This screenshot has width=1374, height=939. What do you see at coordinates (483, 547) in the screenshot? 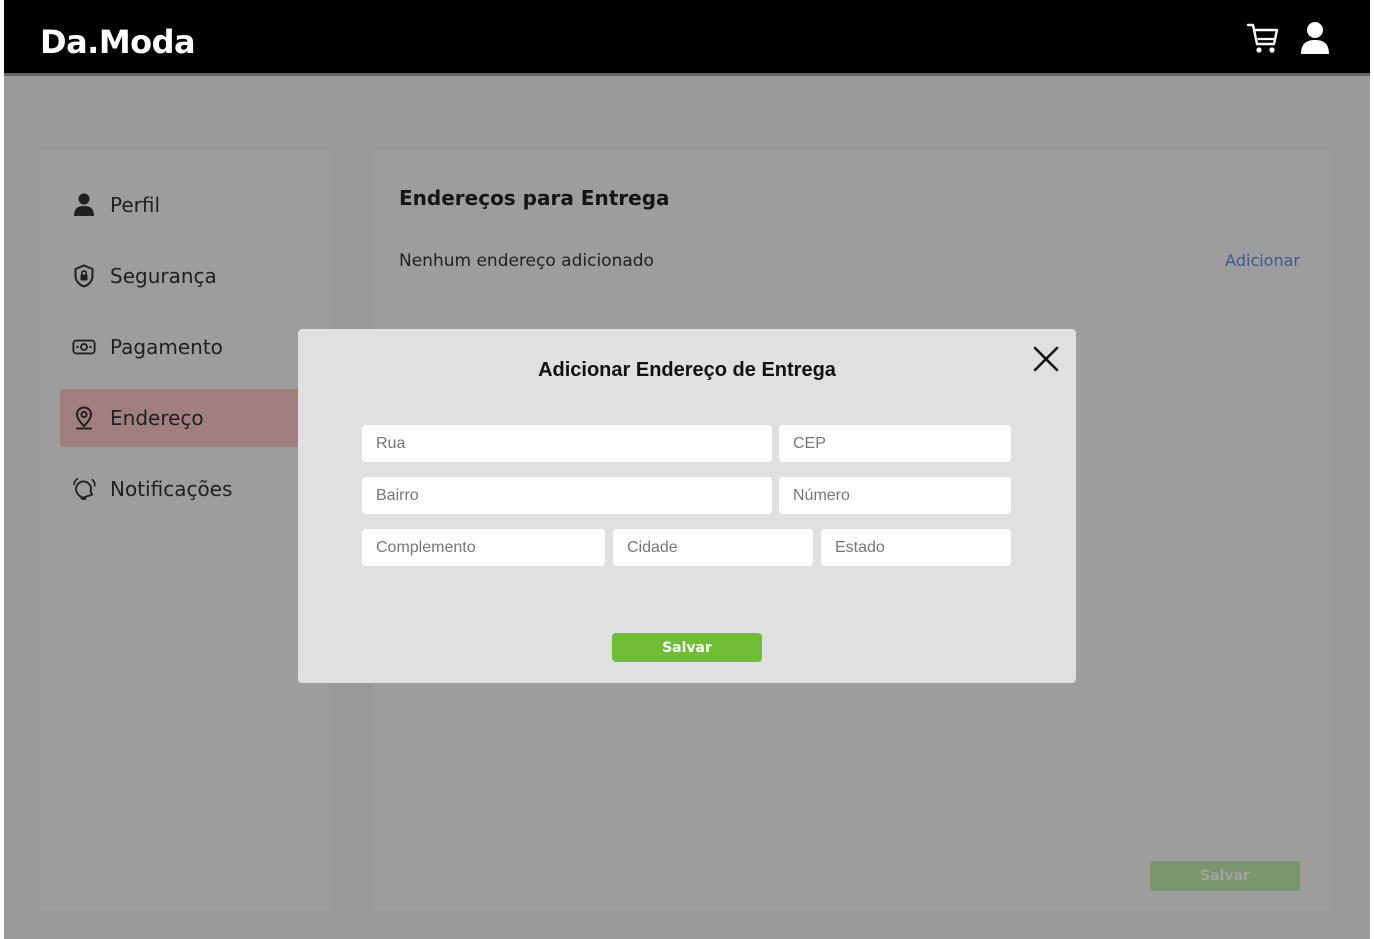
I see `complement-field` at bounding box center [483, 547].